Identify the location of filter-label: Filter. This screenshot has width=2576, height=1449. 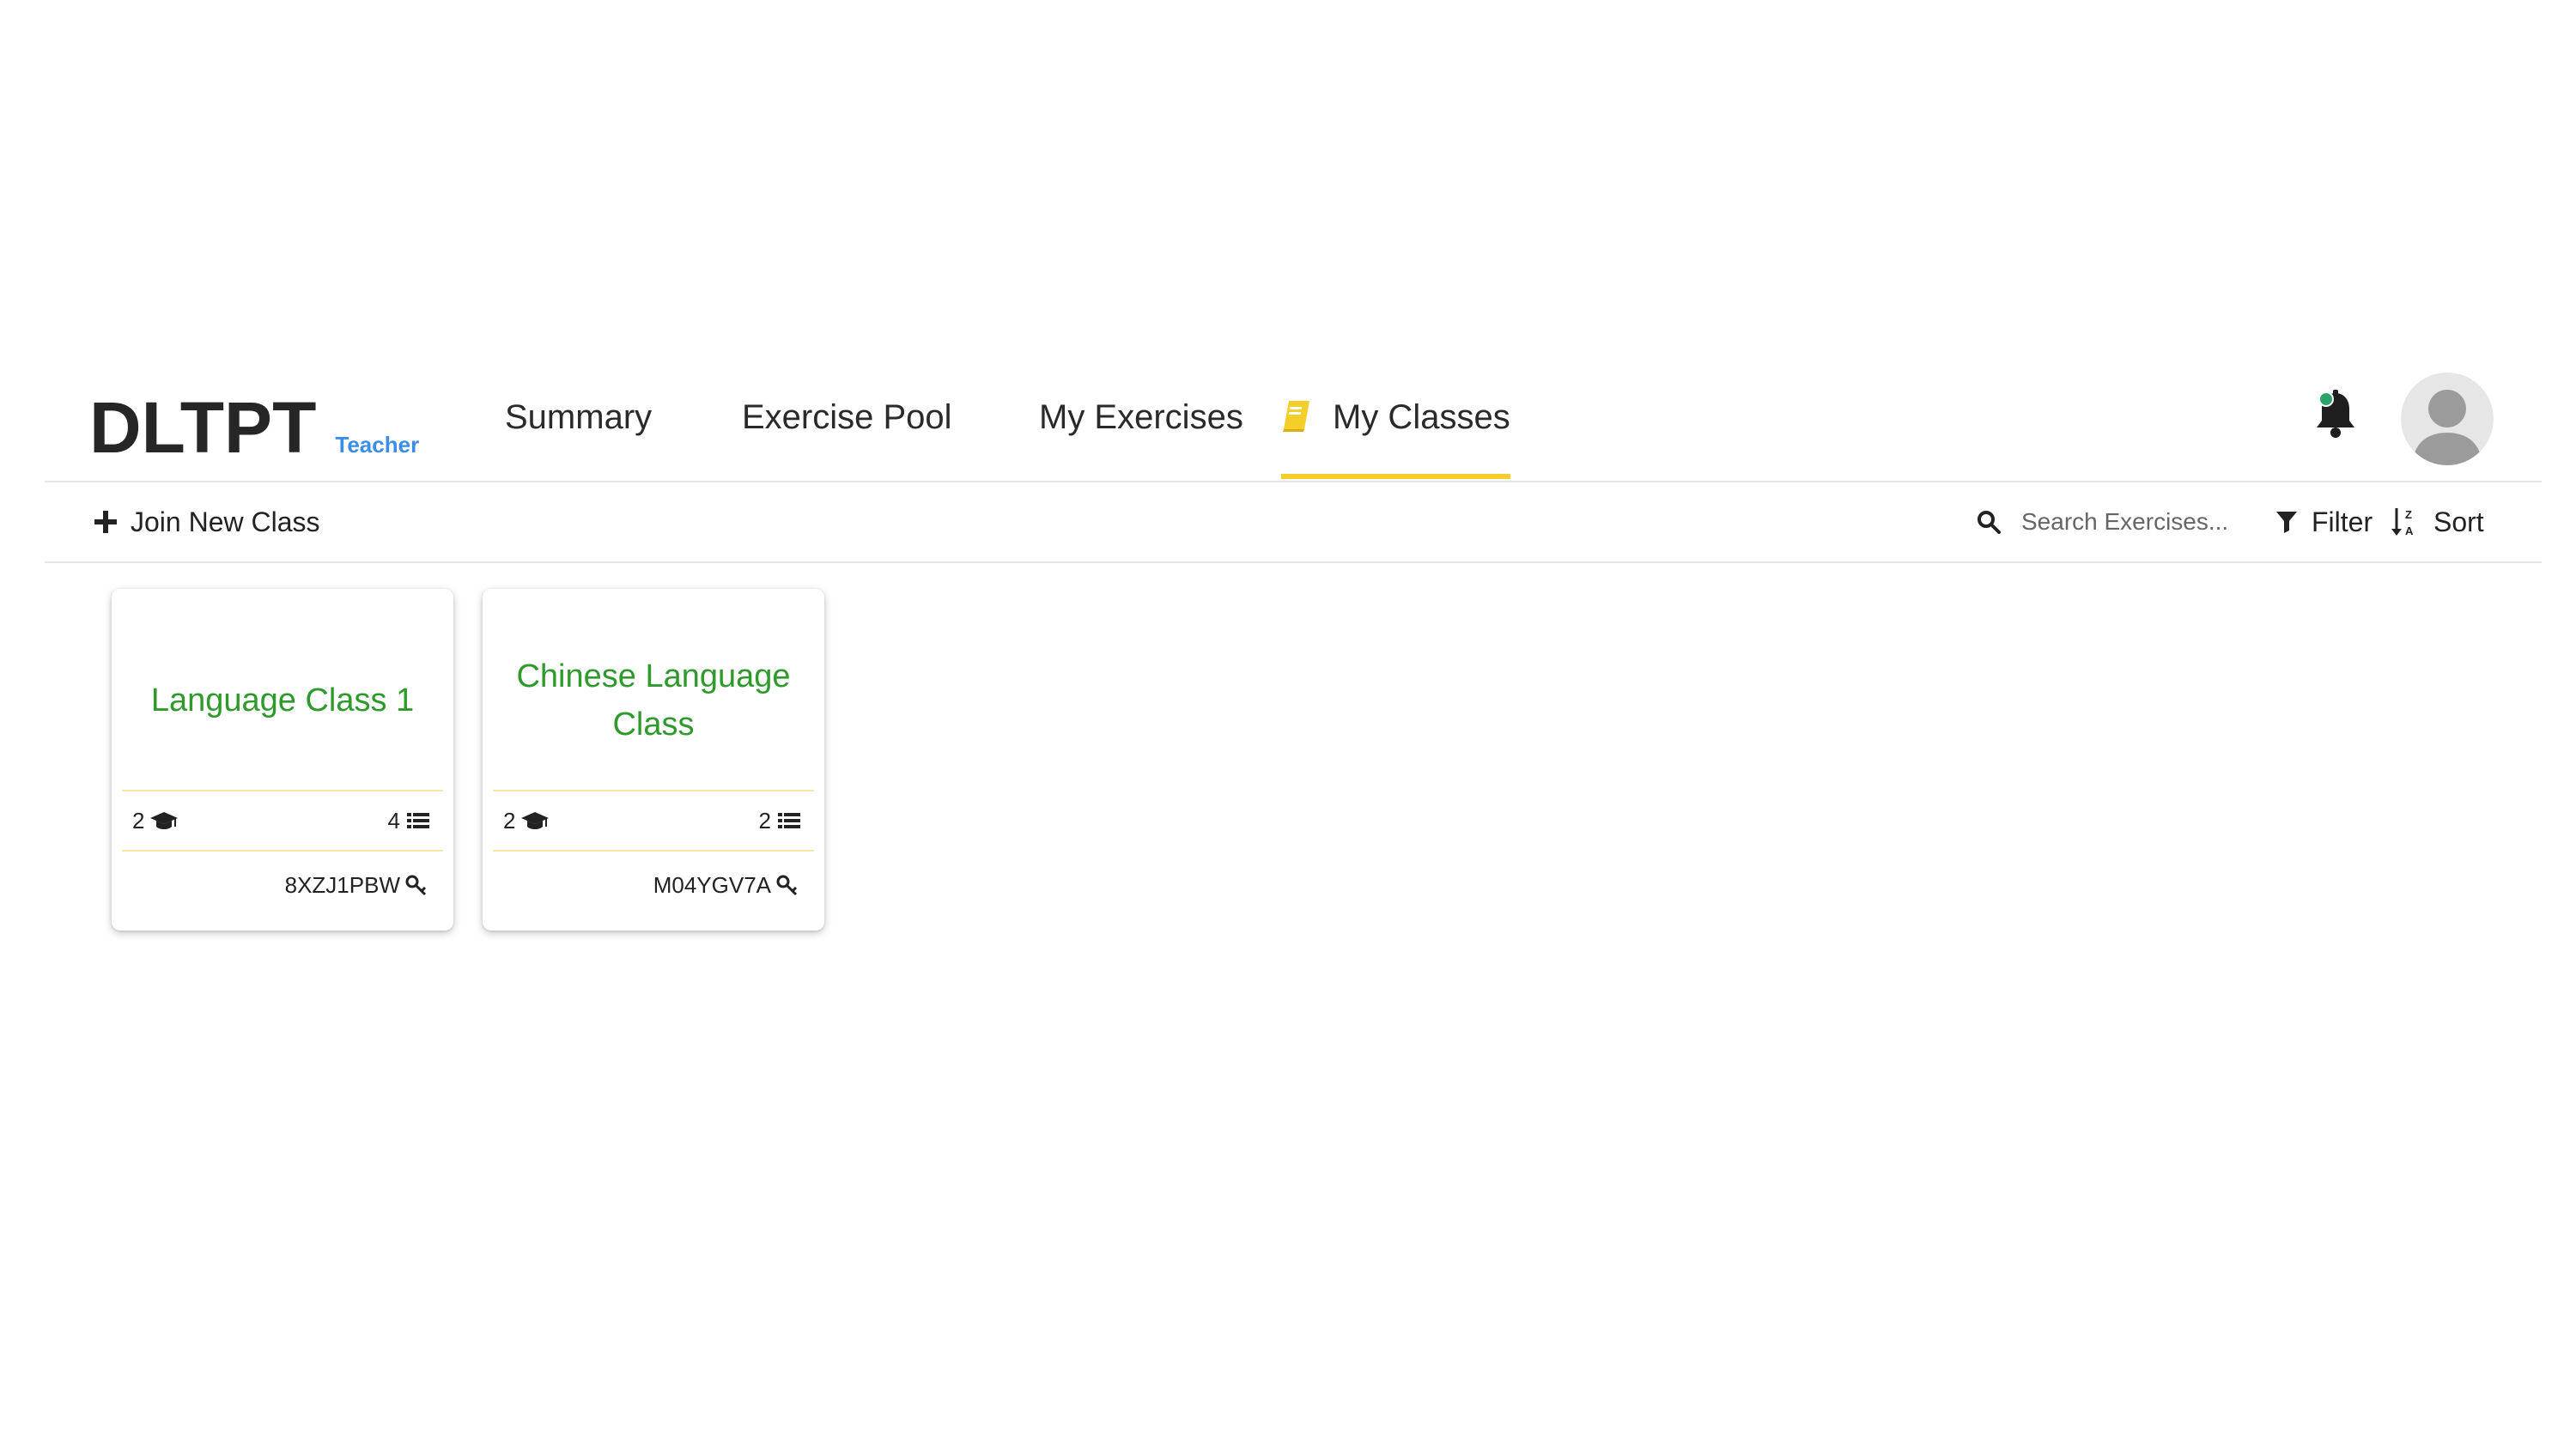
(2342, 521).